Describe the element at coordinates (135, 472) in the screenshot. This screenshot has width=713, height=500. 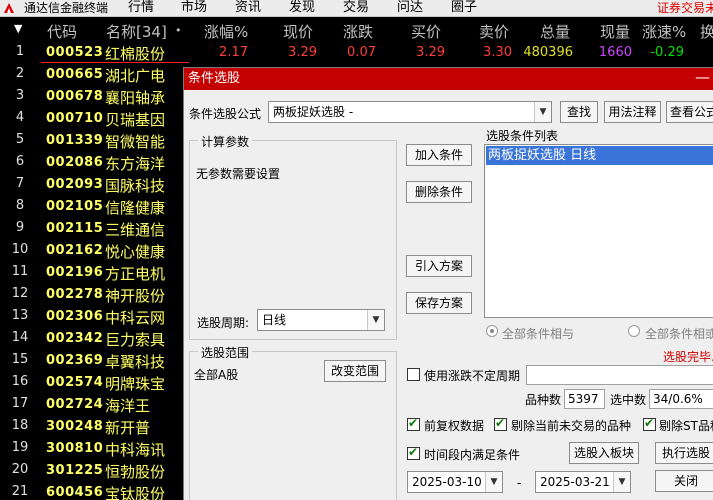
I see `stock-name: 恒勃股份` at that location.